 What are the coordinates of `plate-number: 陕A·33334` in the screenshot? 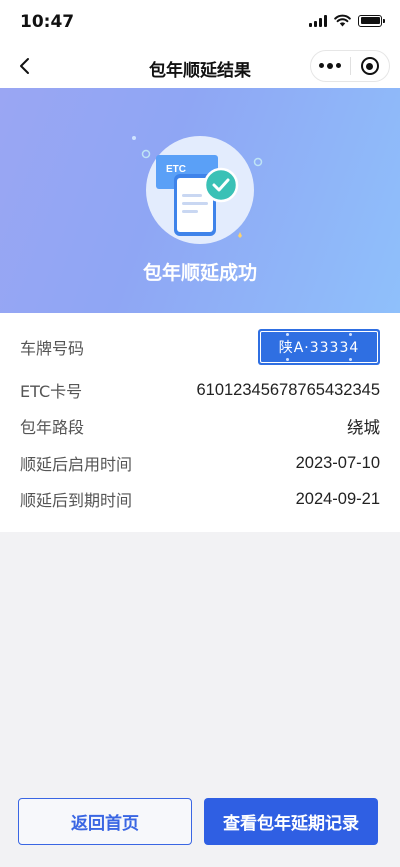 It's located at (319, 347).